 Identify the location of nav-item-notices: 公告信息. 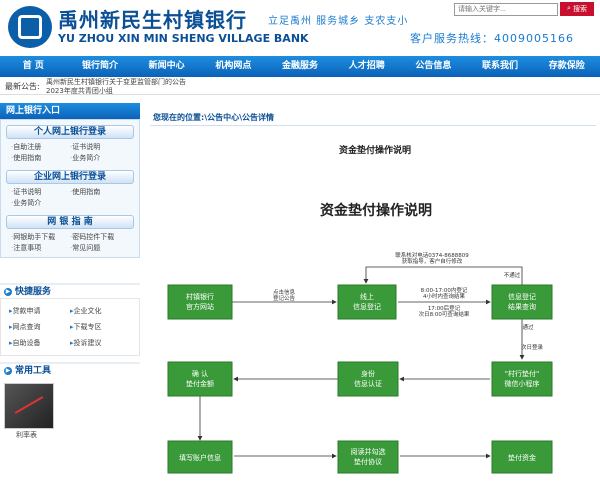
(433, 66).